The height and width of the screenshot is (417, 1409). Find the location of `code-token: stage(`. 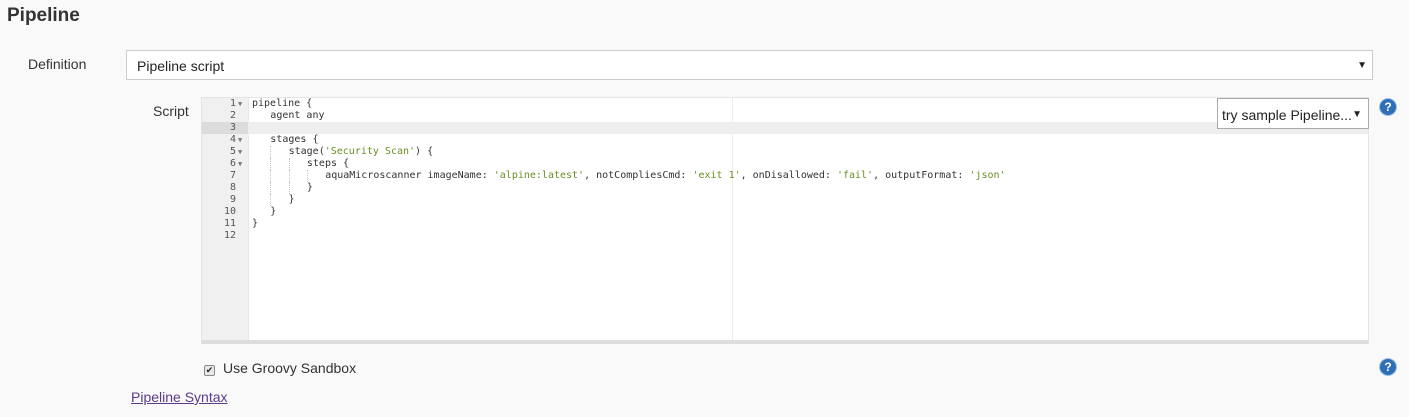

code-token: stage( is located at coordinates (306, 151).